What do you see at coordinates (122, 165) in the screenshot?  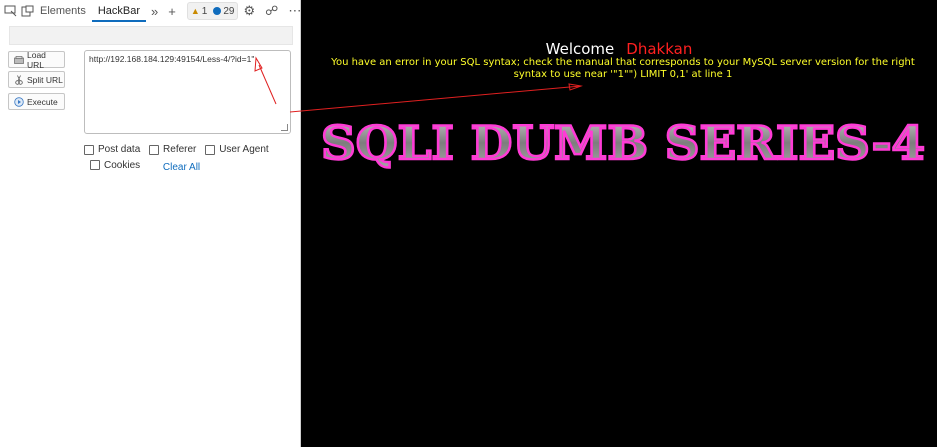 I see `cookies-label: Cookies` at bounding box center [122, 165].